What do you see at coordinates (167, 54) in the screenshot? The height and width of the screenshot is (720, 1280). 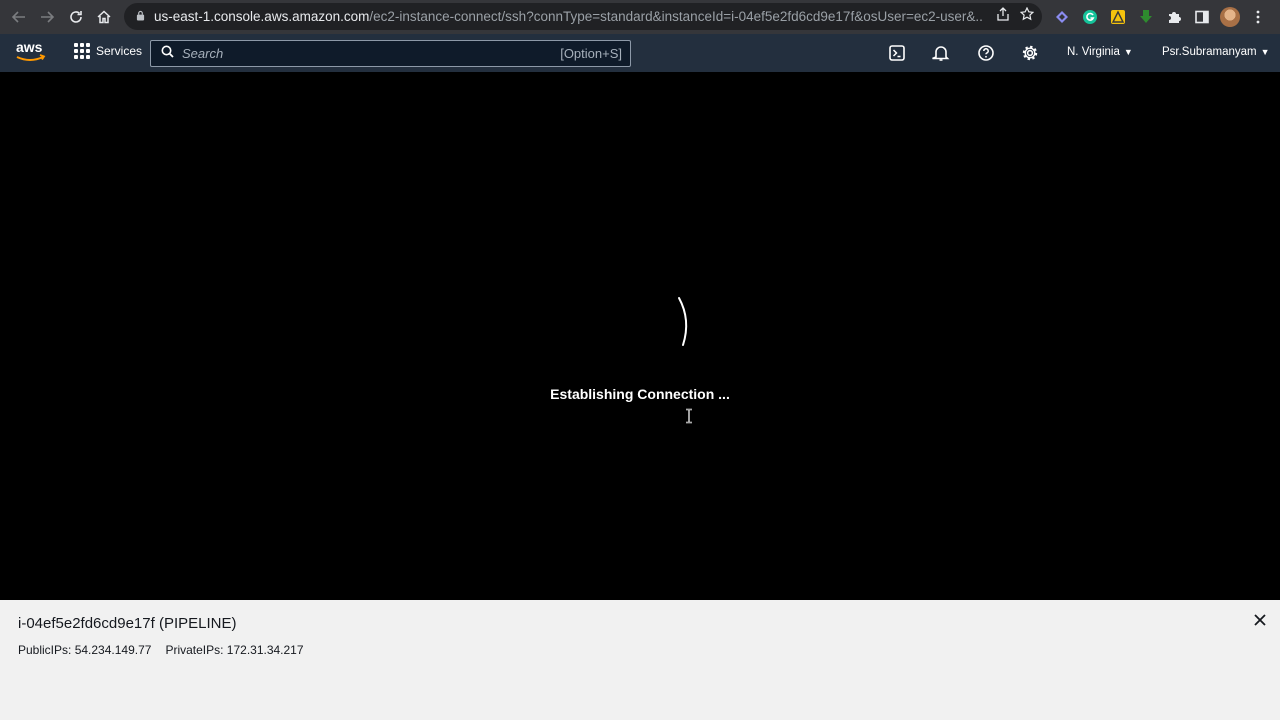 I see `search-icon` at bounding box center [167, 54].